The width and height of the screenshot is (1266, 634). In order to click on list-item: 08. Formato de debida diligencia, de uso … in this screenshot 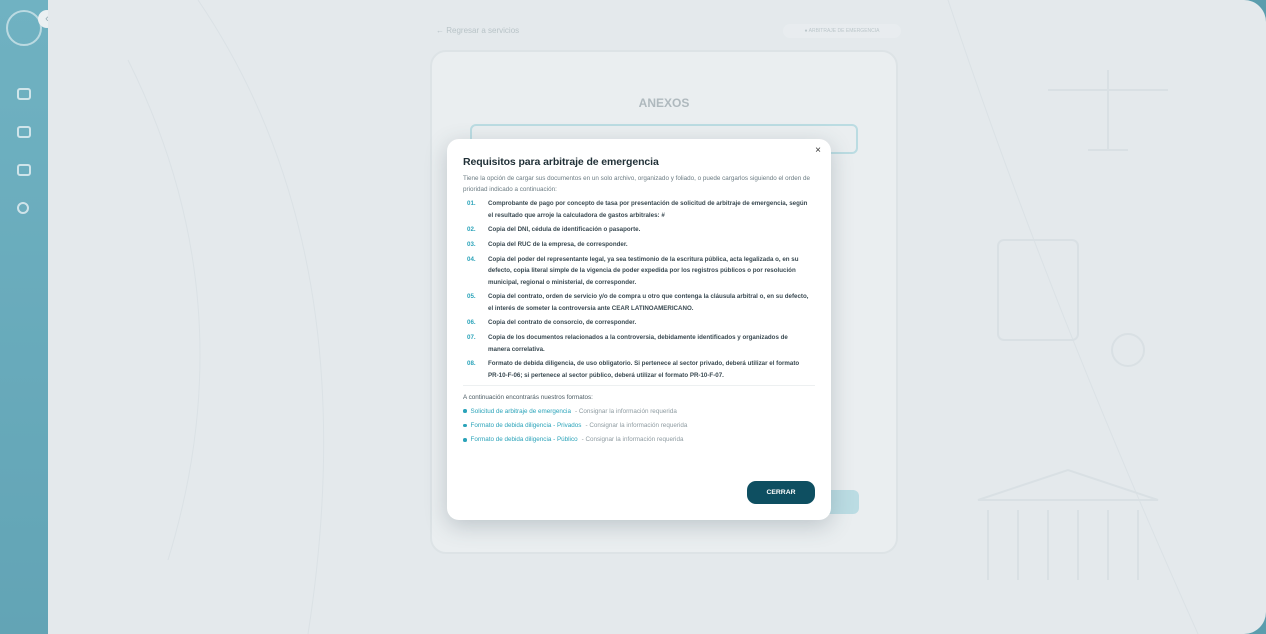, I will do `click(639, 369)`.